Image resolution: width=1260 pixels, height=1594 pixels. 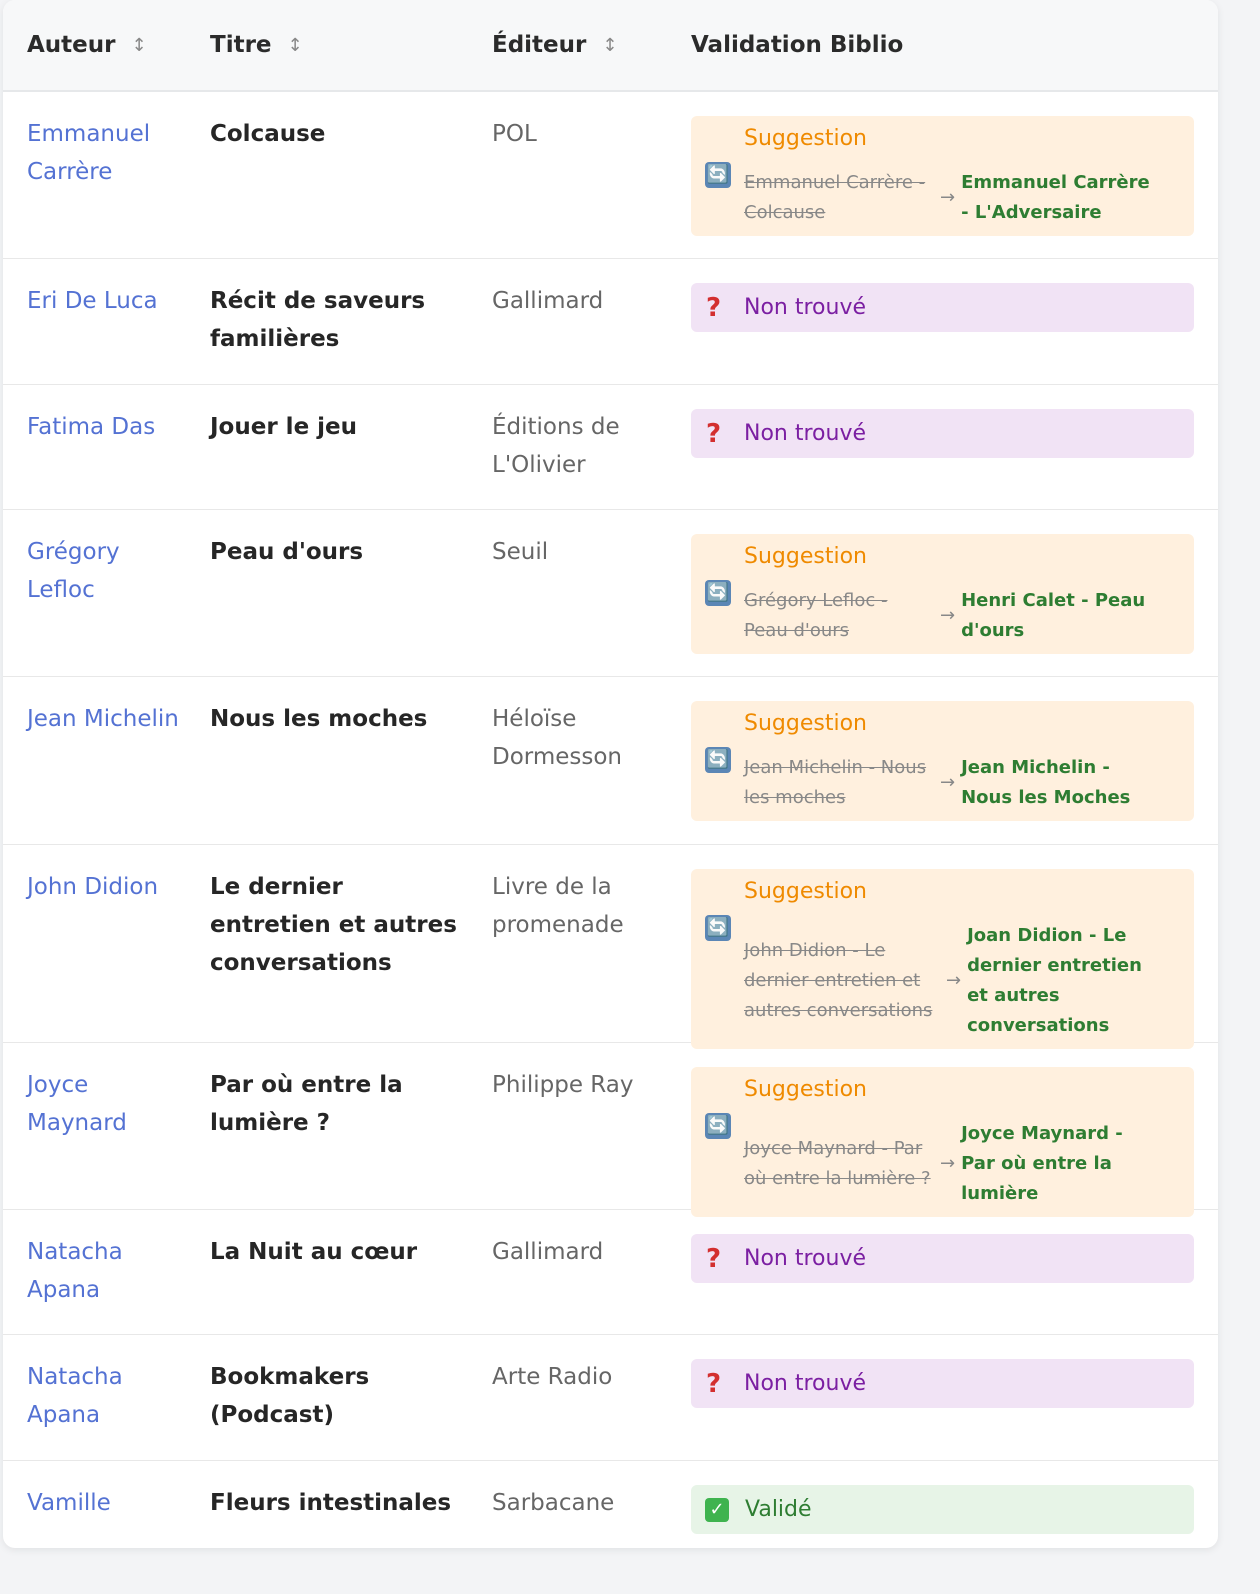 What do you see at coordinates (306, 1104) in the screenshot?
I see `book-title: Par où entre la lumière ?` at bounding box center [306, 1104].